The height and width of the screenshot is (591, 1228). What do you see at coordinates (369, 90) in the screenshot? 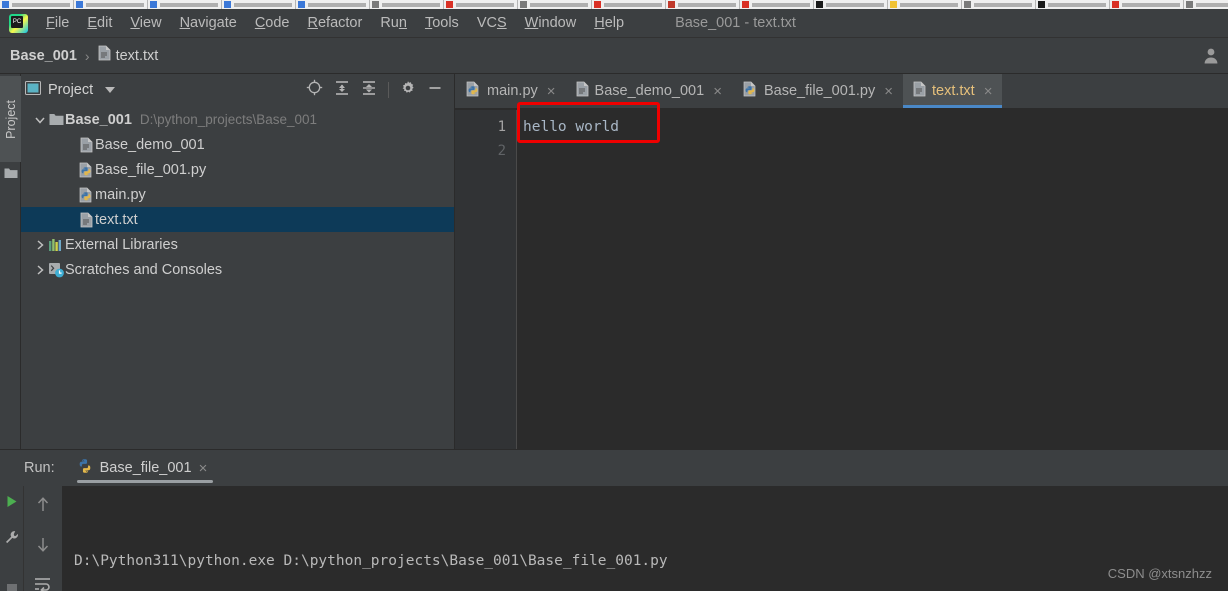
I see `collapse-all-icon` at bounding box center [369, 90].